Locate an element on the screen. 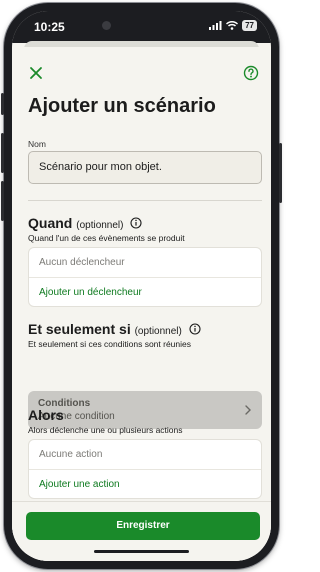  status-icons: 77 is located at coordinates (233, 25).